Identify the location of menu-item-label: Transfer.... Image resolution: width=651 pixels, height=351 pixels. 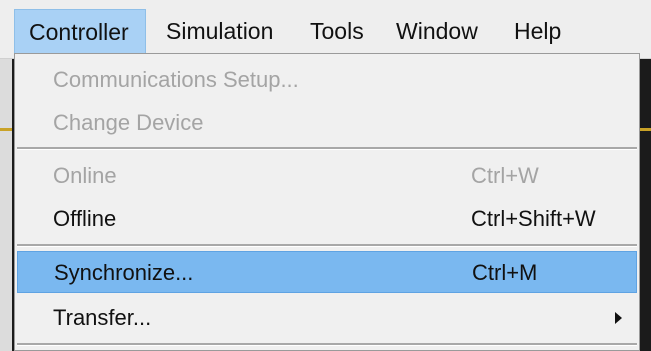
(102, 317).